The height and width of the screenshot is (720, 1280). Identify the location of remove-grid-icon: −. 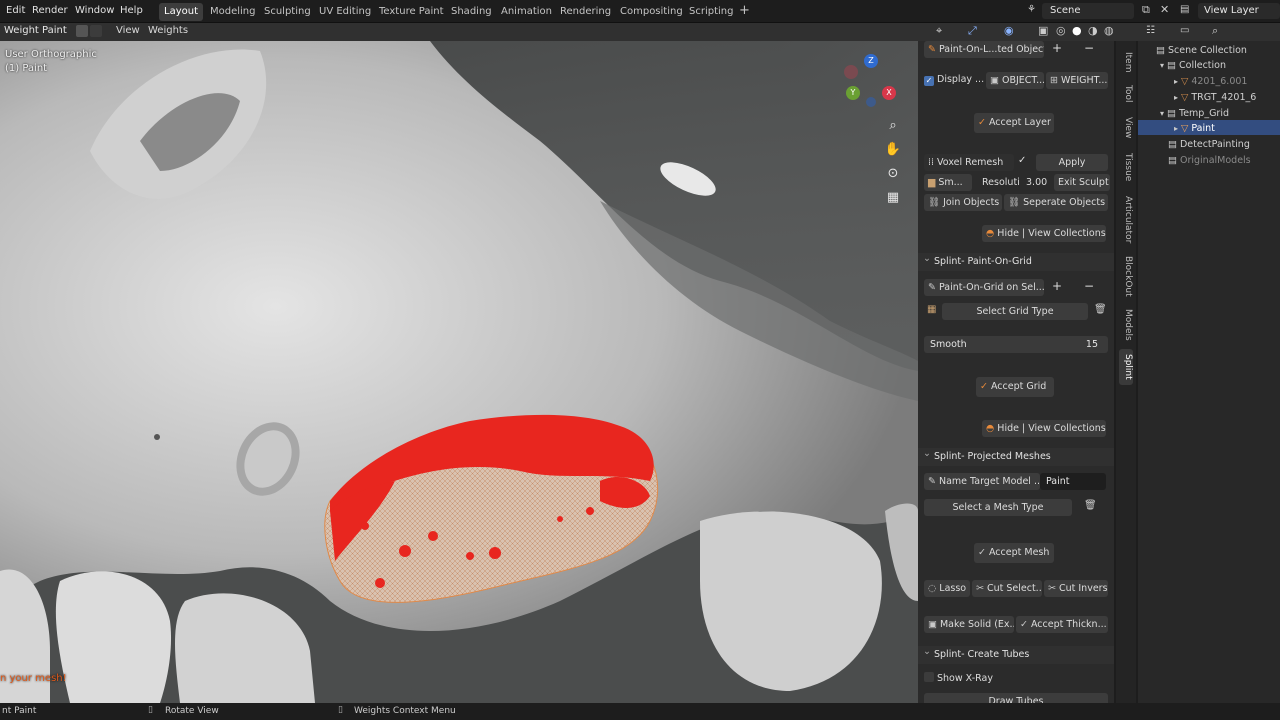
(1089, 286).